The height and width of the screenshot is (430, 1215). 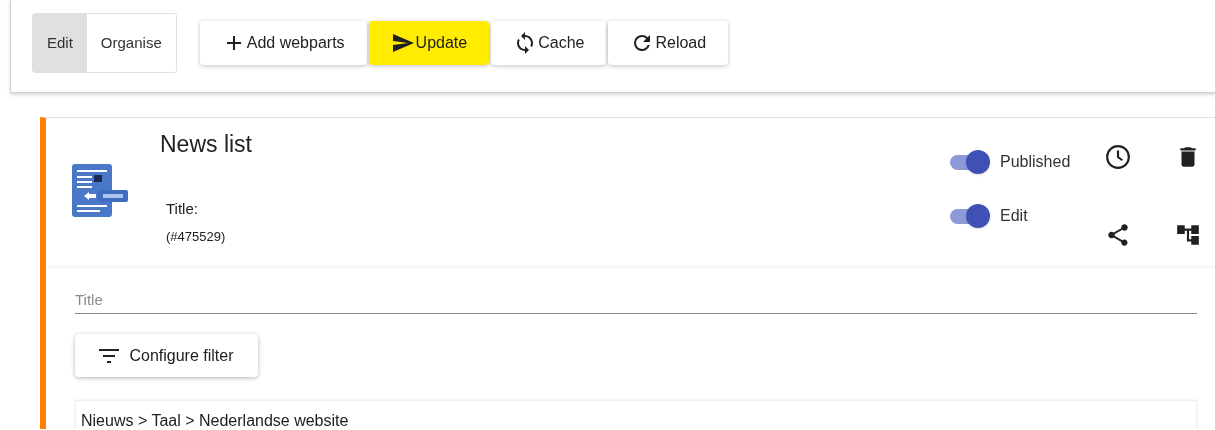 What do you see at coordinates (100, 190) in the screenshot?
I see `news-part-icon` at bounding box center [100, 190].